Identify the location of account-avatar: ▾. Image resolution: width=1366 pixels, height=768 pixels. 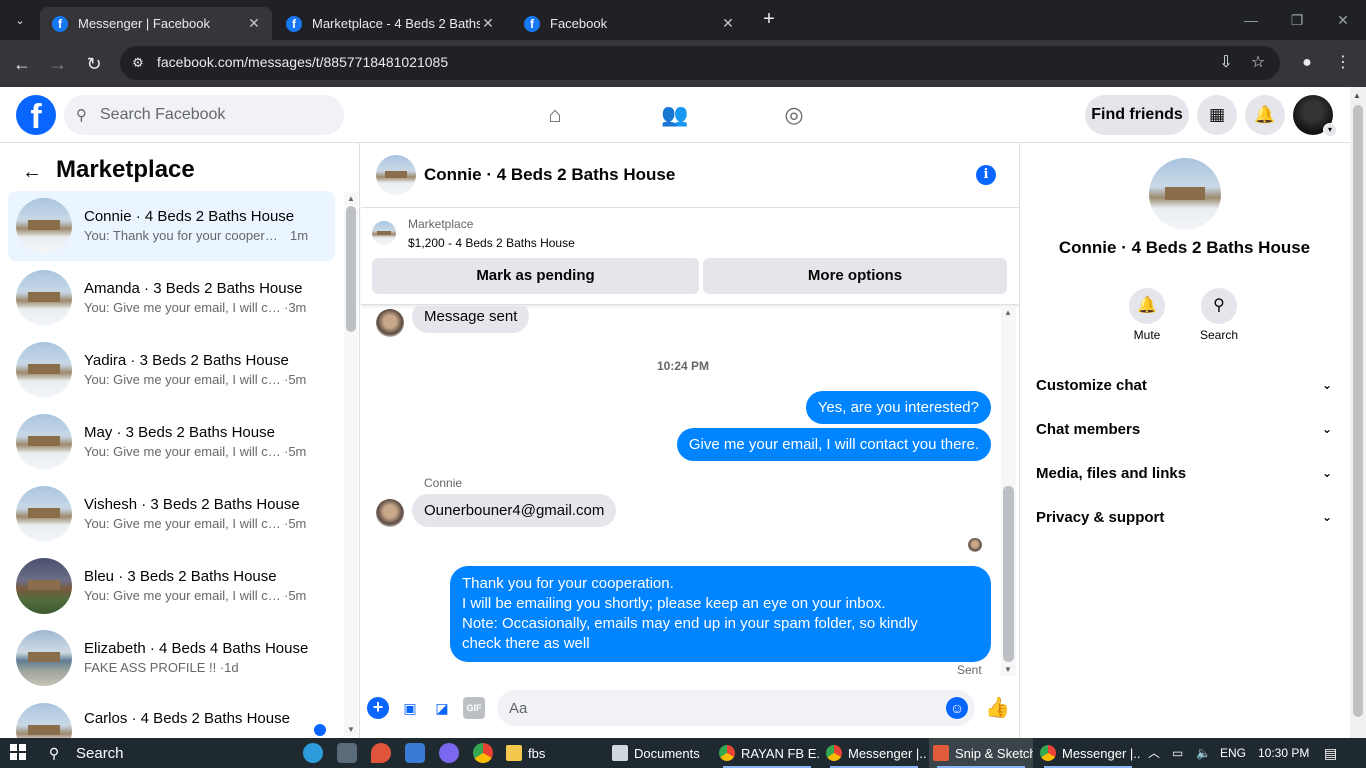
(1315, 116).